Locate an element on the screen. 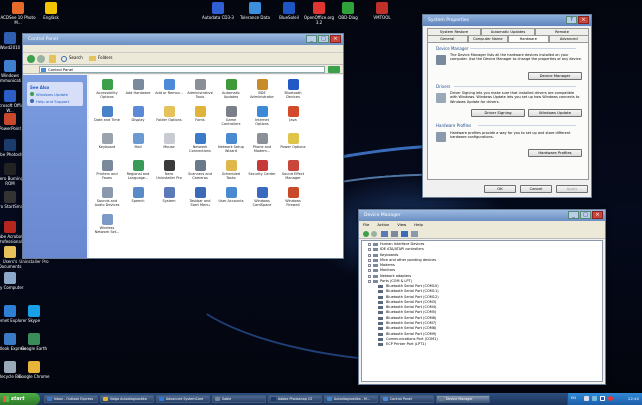 The image size is (642, 405). ok-button: OK is located at coordinates (500, 189).